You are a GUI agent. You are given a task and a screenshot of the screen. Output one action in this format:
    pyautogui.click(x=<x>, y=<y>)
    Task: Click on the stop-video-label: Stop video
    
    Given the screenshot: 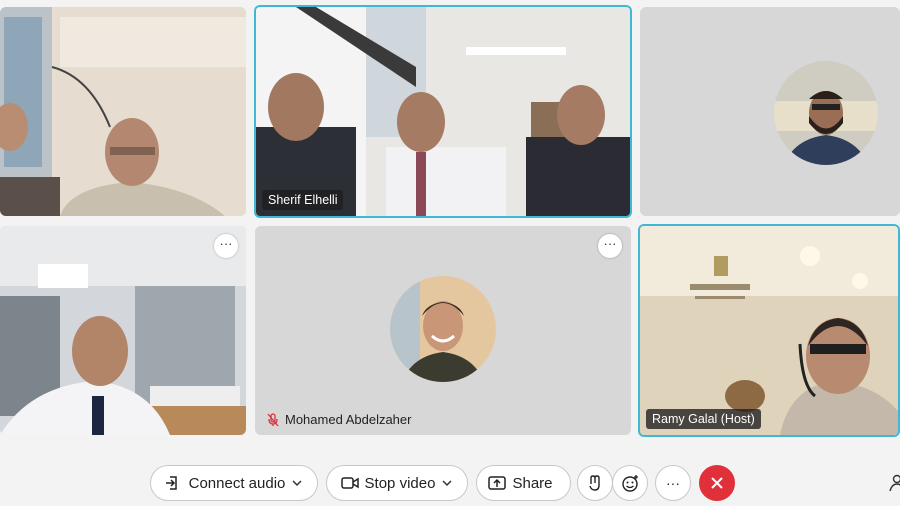 What is the action you would take?
    pyautogui.click(x=400, y=483)
    